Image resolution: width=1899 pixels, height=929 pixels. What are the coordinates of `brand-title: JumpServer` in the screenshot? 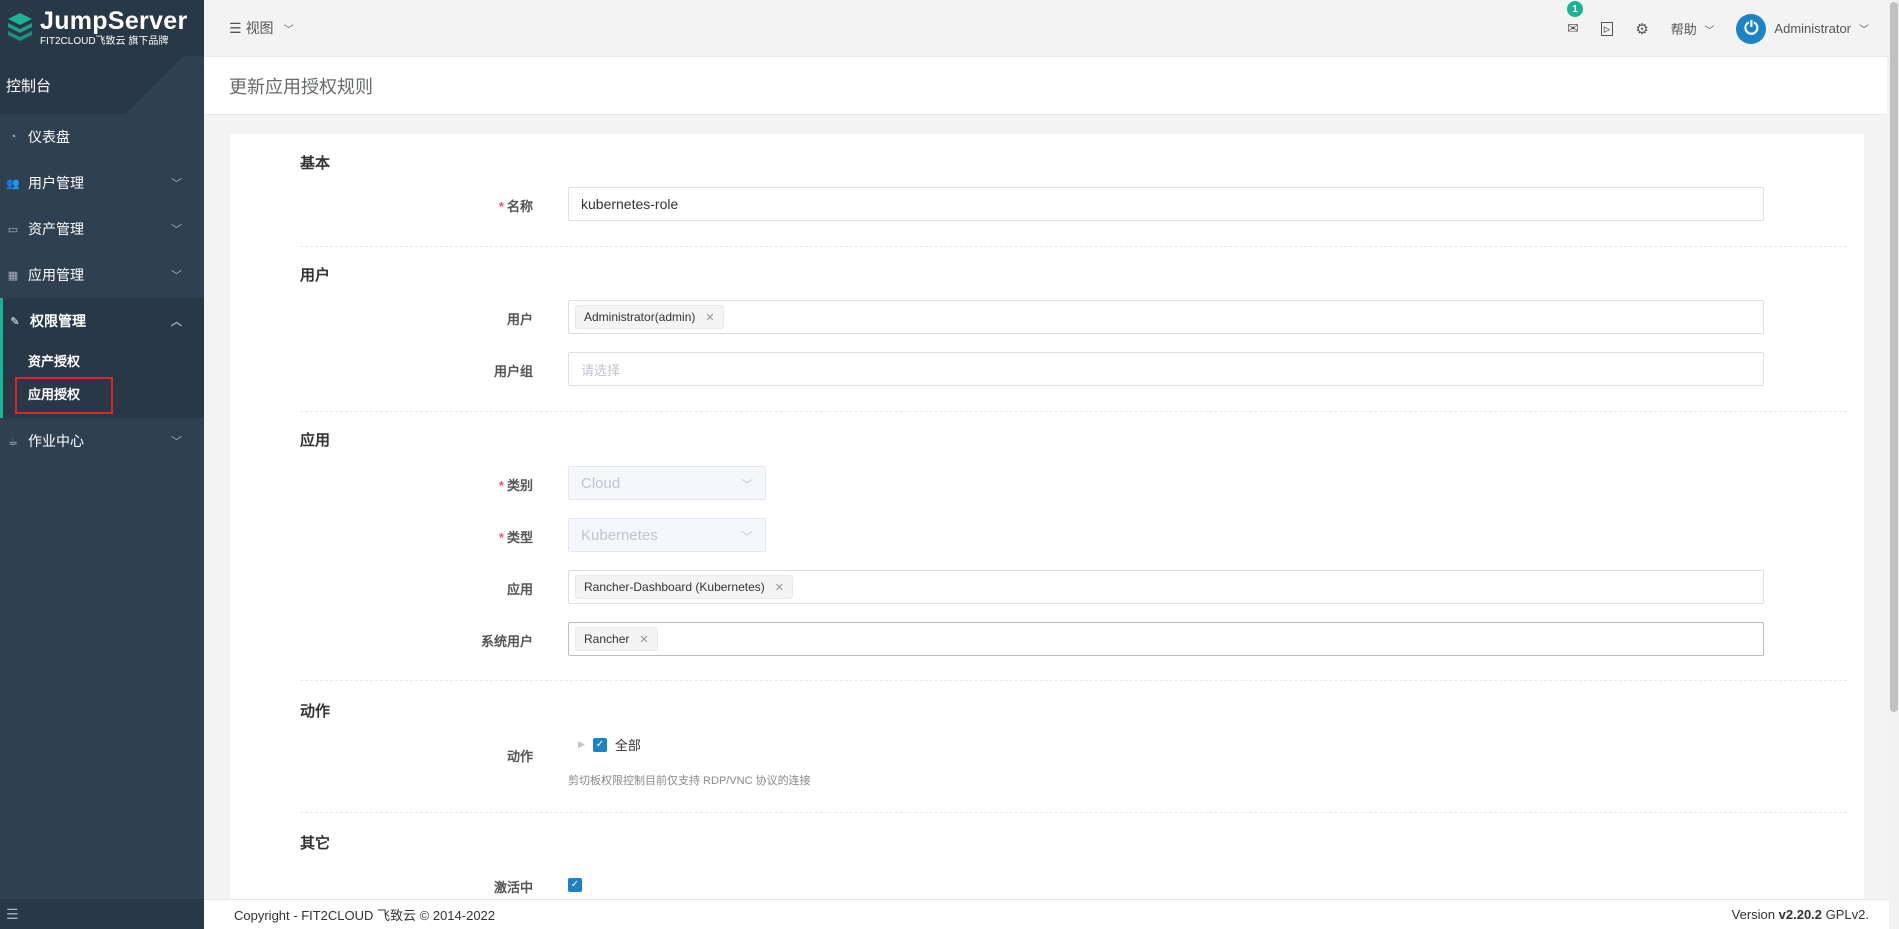 It's located at (114, 21).